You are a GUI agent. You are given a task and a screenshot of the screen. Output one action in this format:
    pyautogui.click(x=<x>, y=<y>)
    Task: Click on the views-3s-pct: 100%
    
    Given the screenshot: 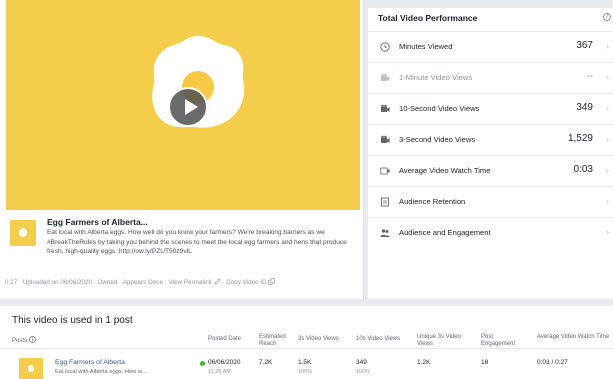 What is the action you would take?
    pyautogui.click(x=305, y=372)
    